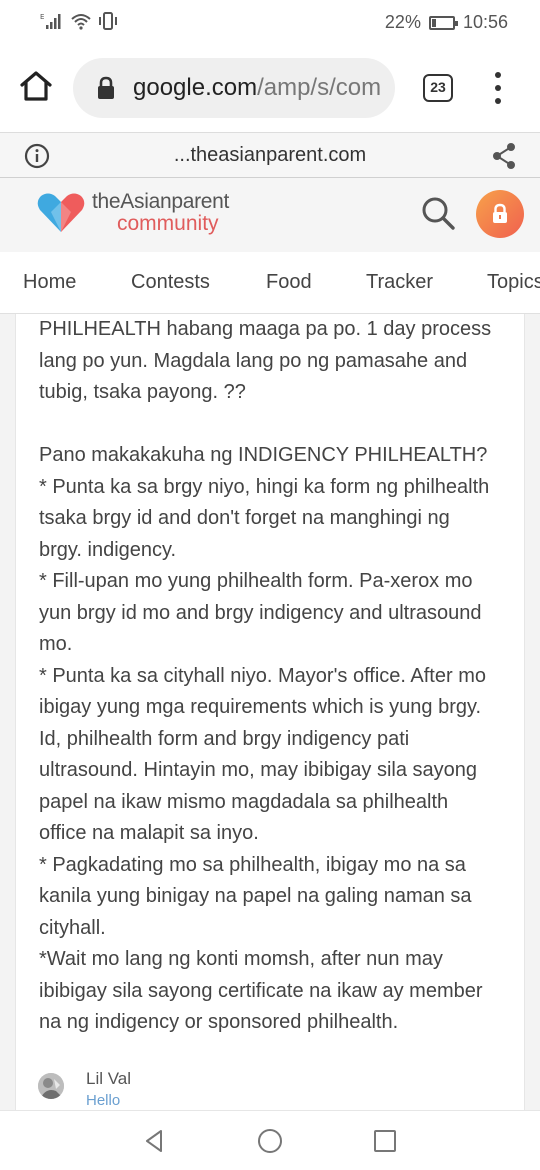 The width and height of the screenshot is (540, 1170). I want to click on post-line: na ng indigency or sponsored philhealth., so click(219, 1022).